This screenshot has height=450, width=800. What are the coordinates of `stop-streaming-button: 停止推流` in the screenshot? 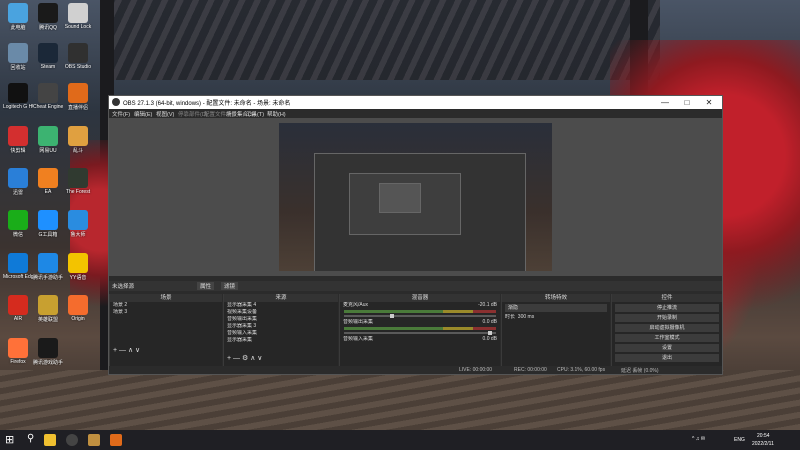 It's located at (667, 308).